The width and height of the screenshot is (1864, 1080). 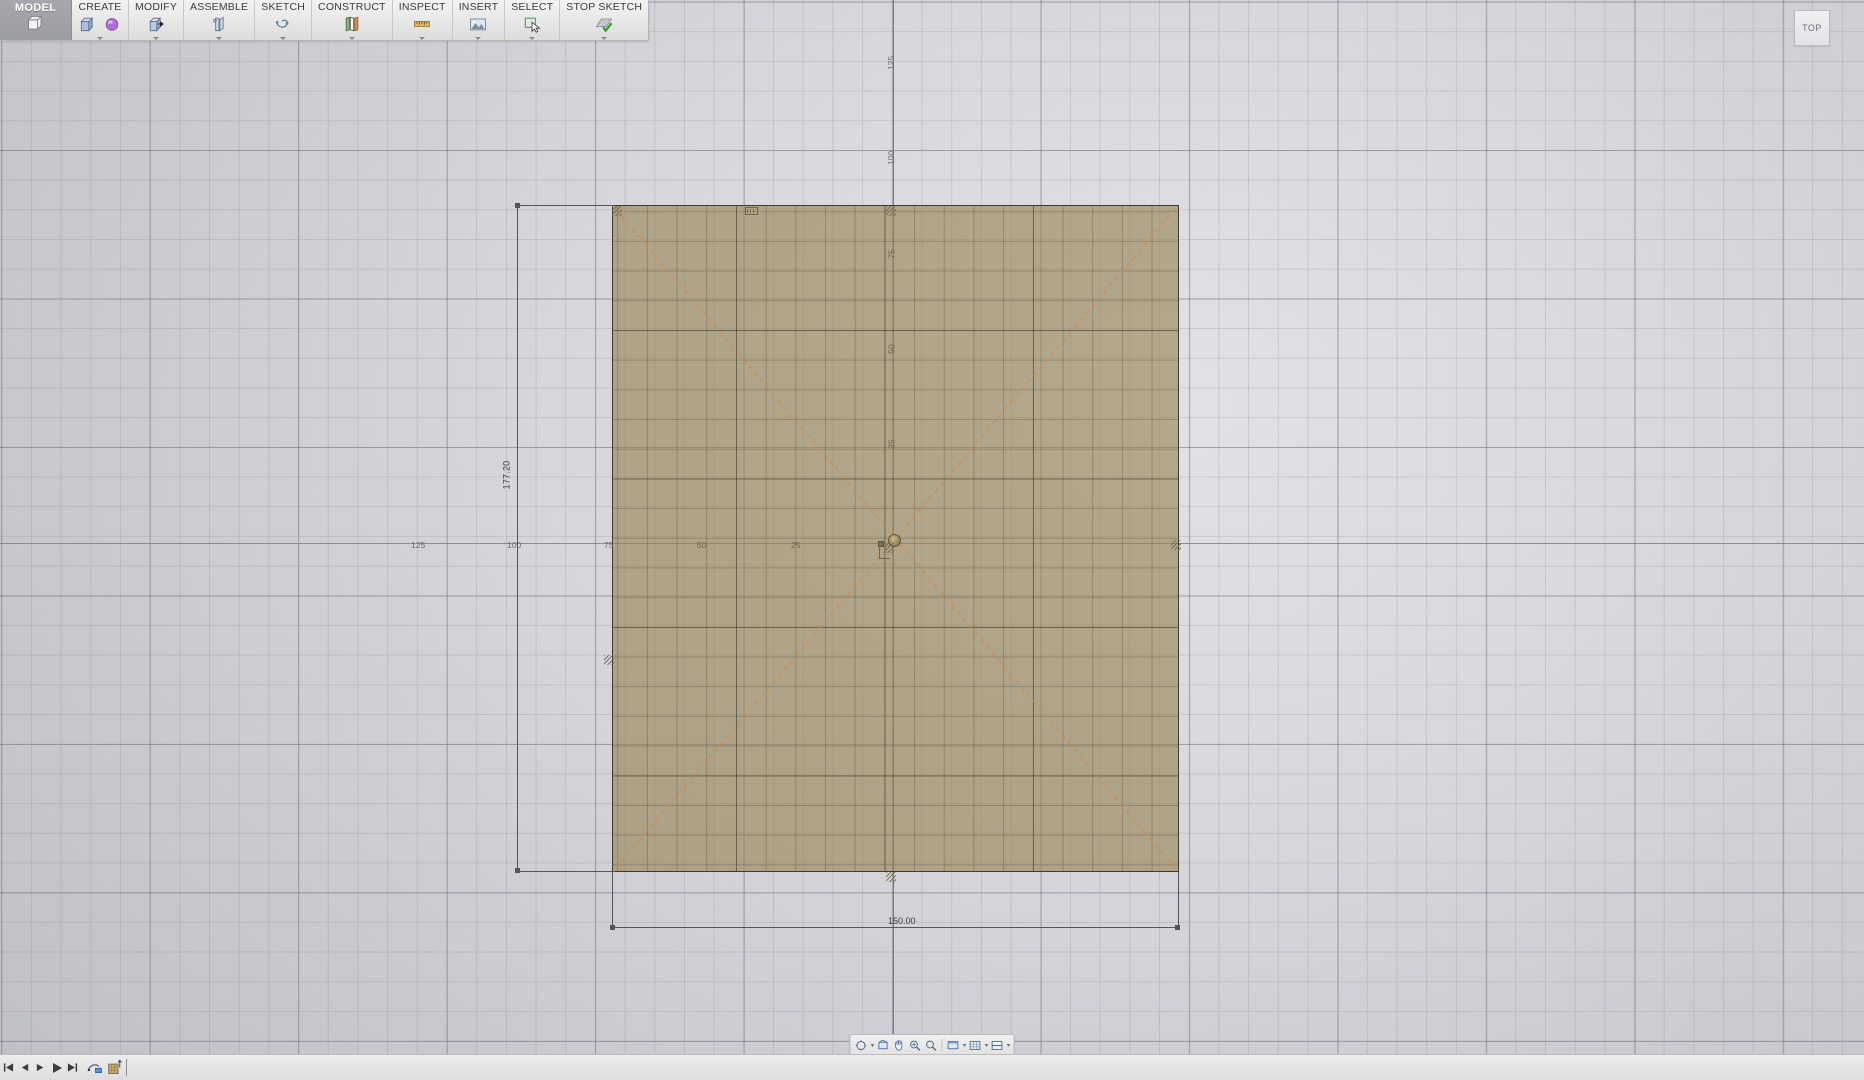 I want to click on ruler-tick-h-75: 75, so click(x=609, y=545).